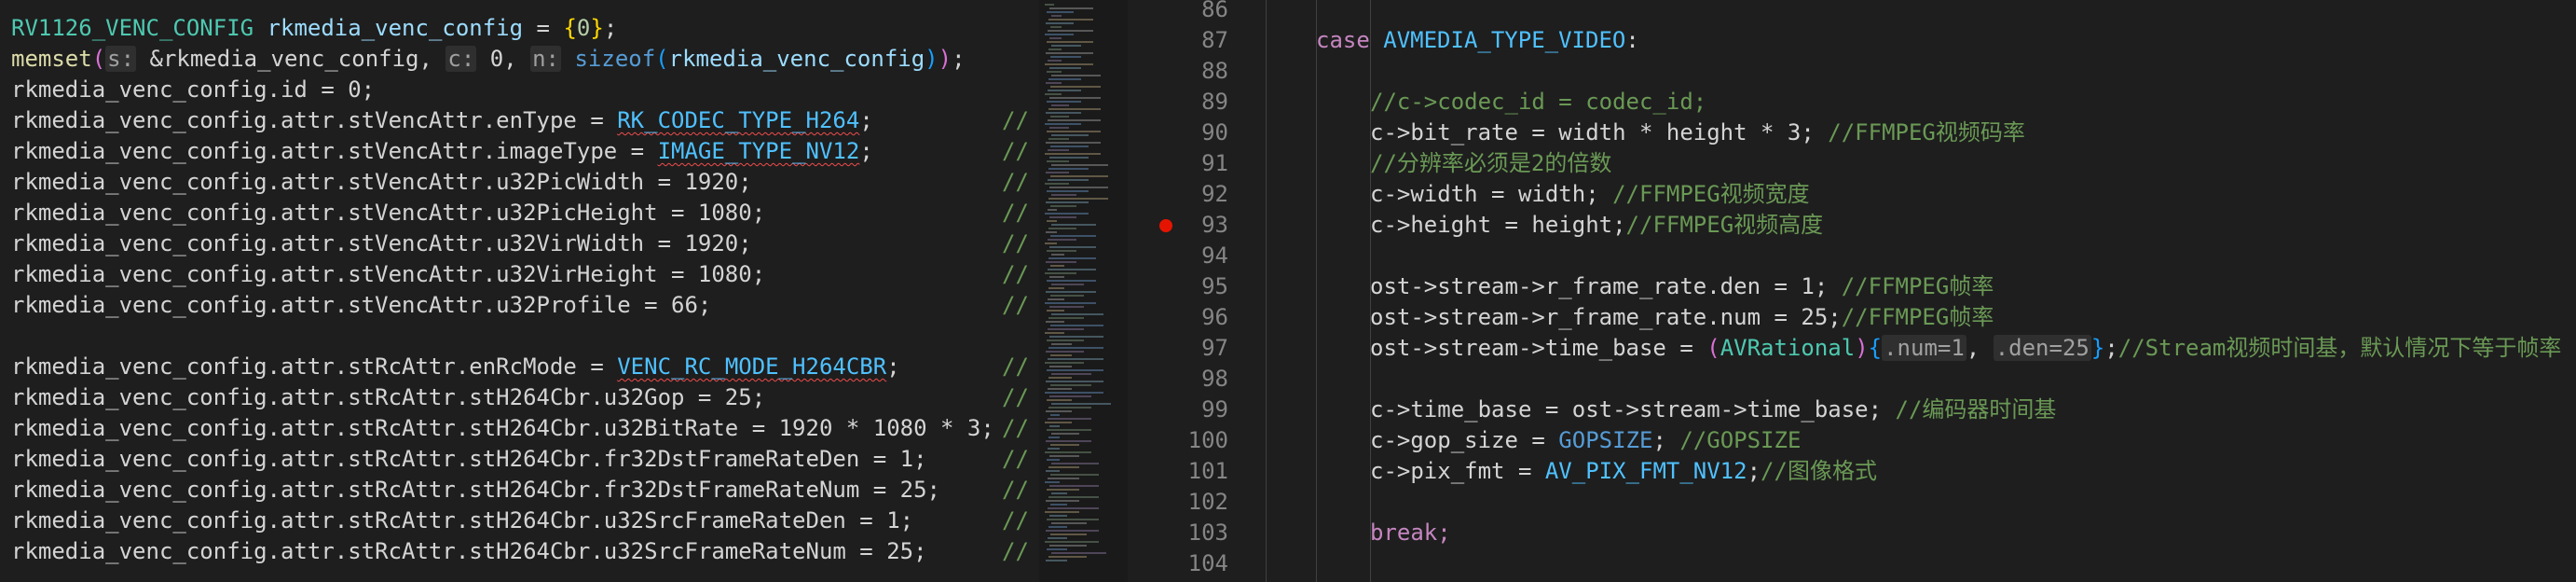  What do you see at coordinates (1191, 503) in the screenshot?
I see `line-number: 102` at bounding box center [1191, 503].